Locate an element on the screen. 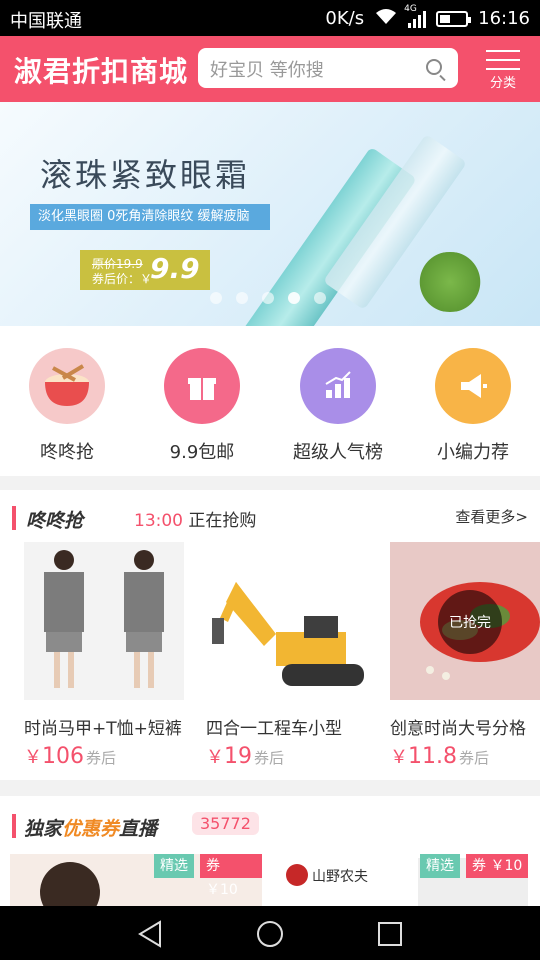 Image resolution: width=540 pixels, height=960 pixels. price-value: 11.8 is located at coordinates (432, 756).